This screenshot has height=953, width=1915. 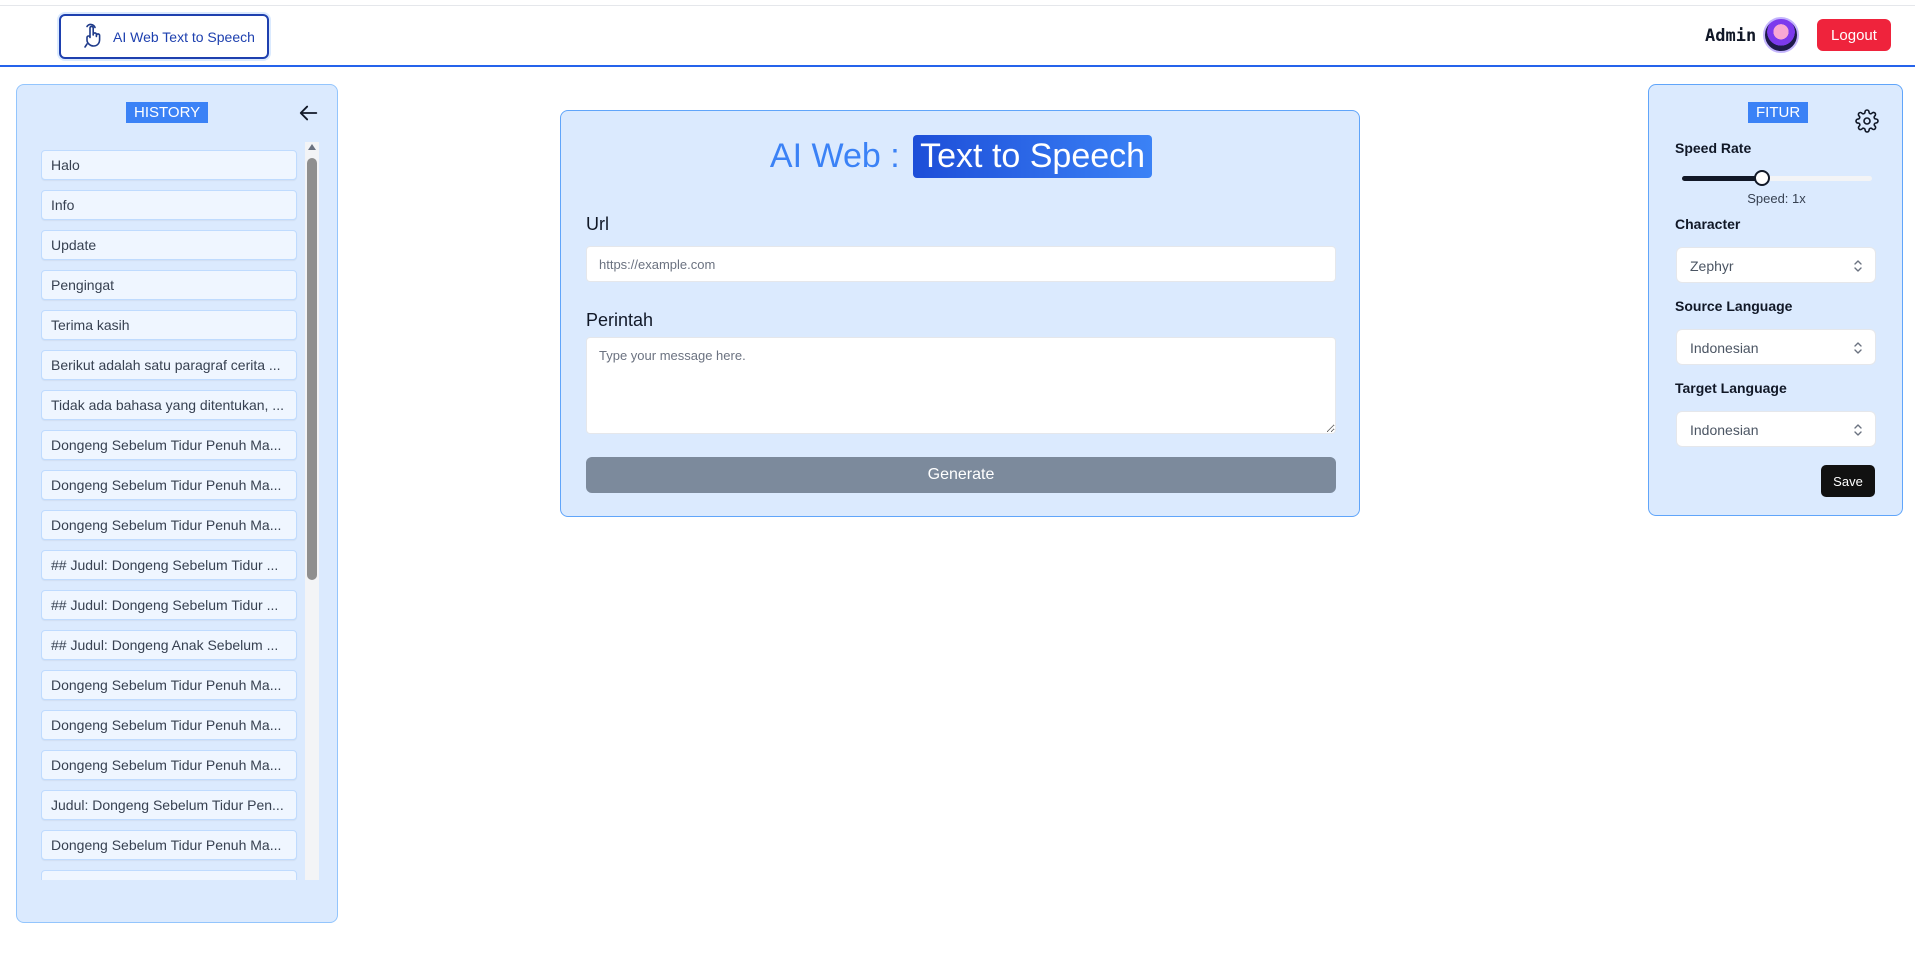 I want to click on history-scrollbar, so click(x=312, y=511).